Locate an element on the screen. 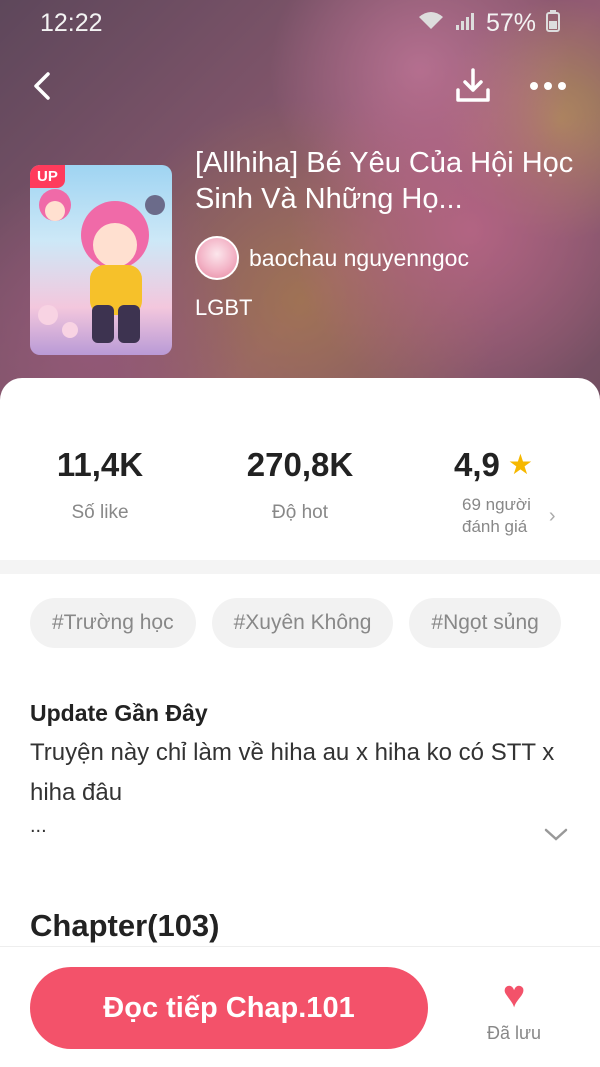 This screenshot has width=600, height=1067. tag-chip: #Trường học is located at coordinates (113, 623).